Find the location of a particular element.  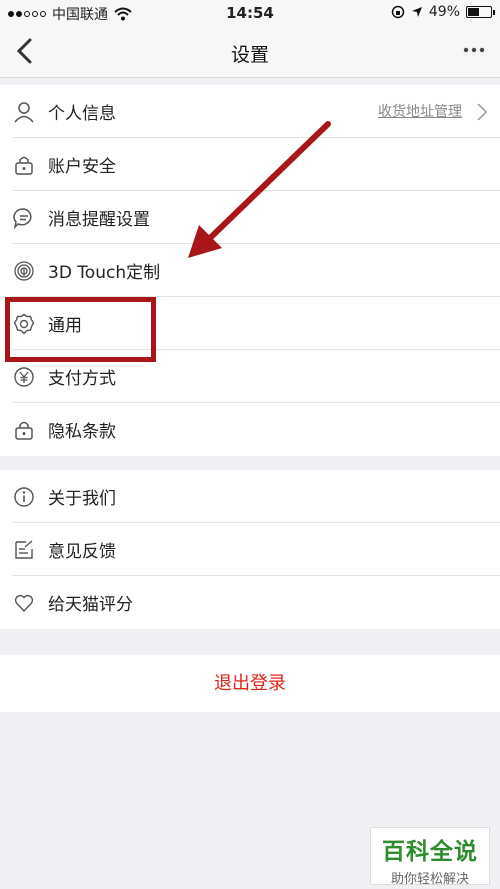

settings-item-rate-app: 给天猫评分 is located at coordinates (250, 602).